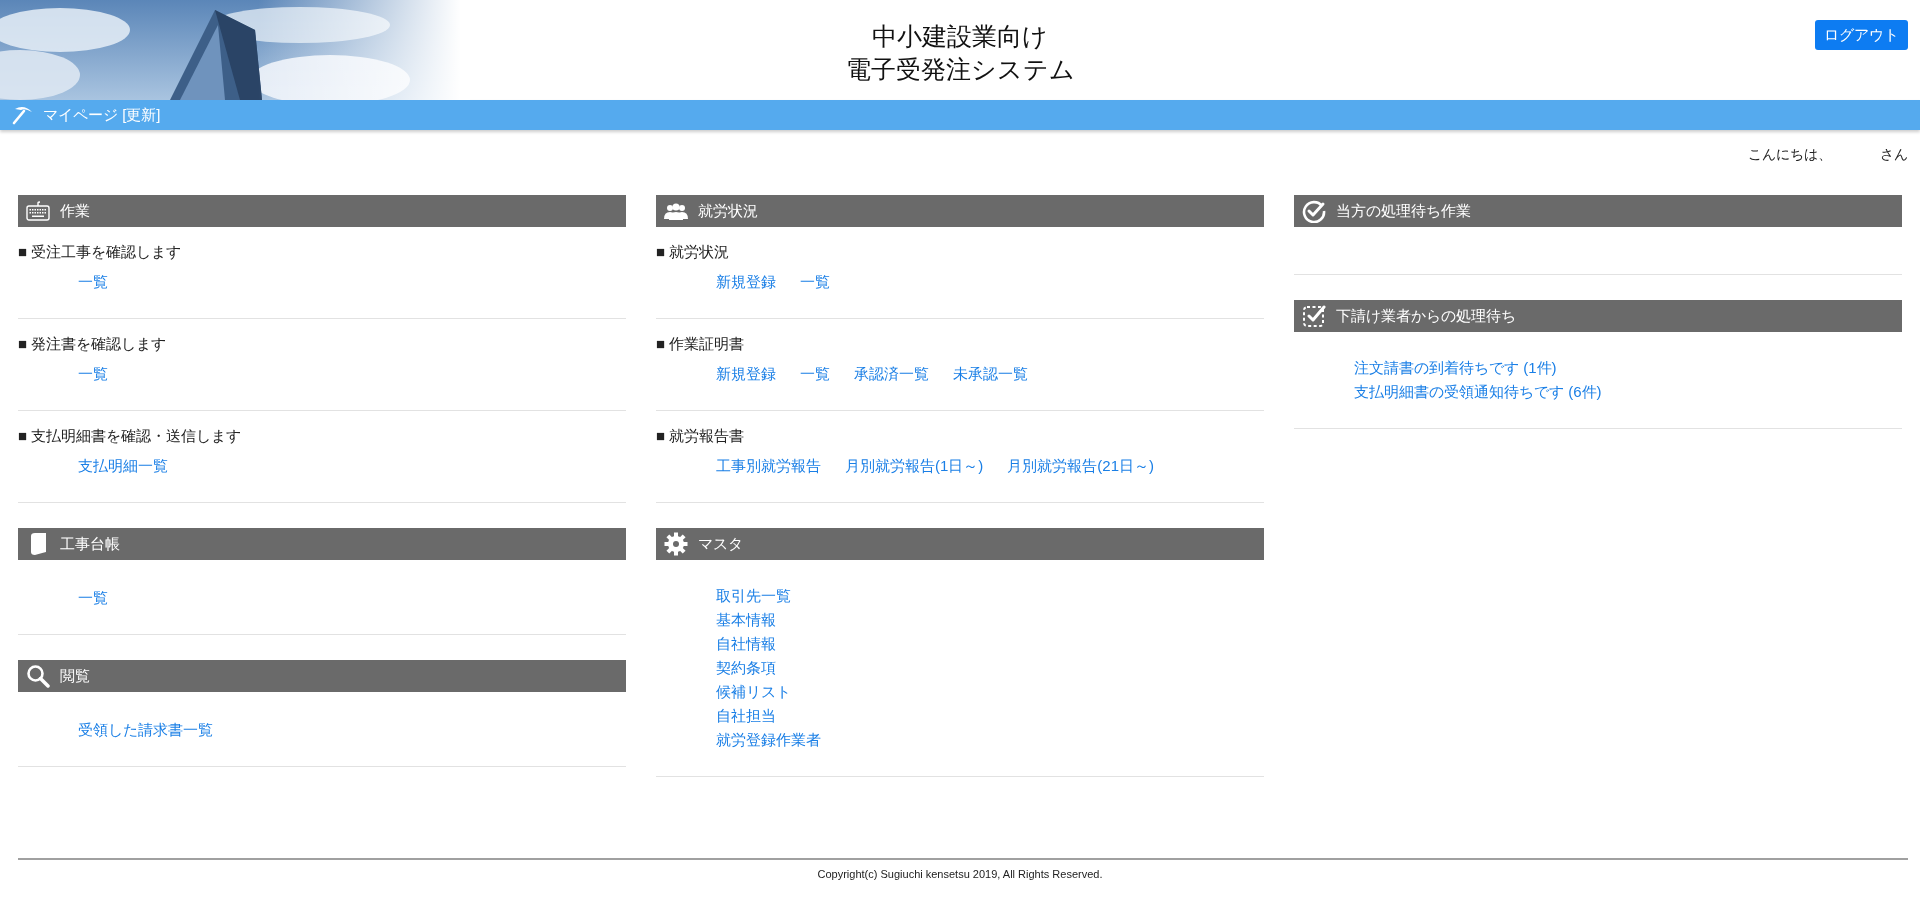 This screenshot has height=919, width=1920. I want to click on checkbox-icon, so click(1314, 316).